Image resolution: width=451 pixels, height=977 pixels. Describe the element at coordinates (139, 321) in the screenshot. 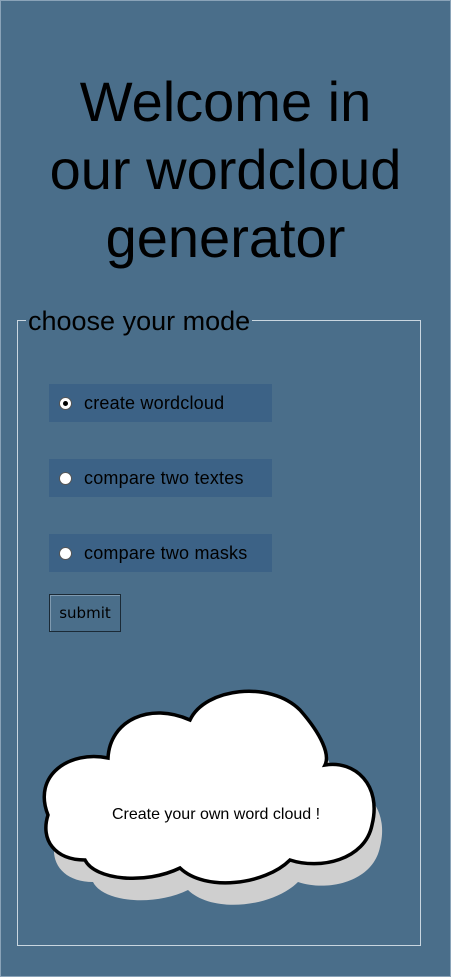

I see `mode-group-legend: choose your mode` at that location.